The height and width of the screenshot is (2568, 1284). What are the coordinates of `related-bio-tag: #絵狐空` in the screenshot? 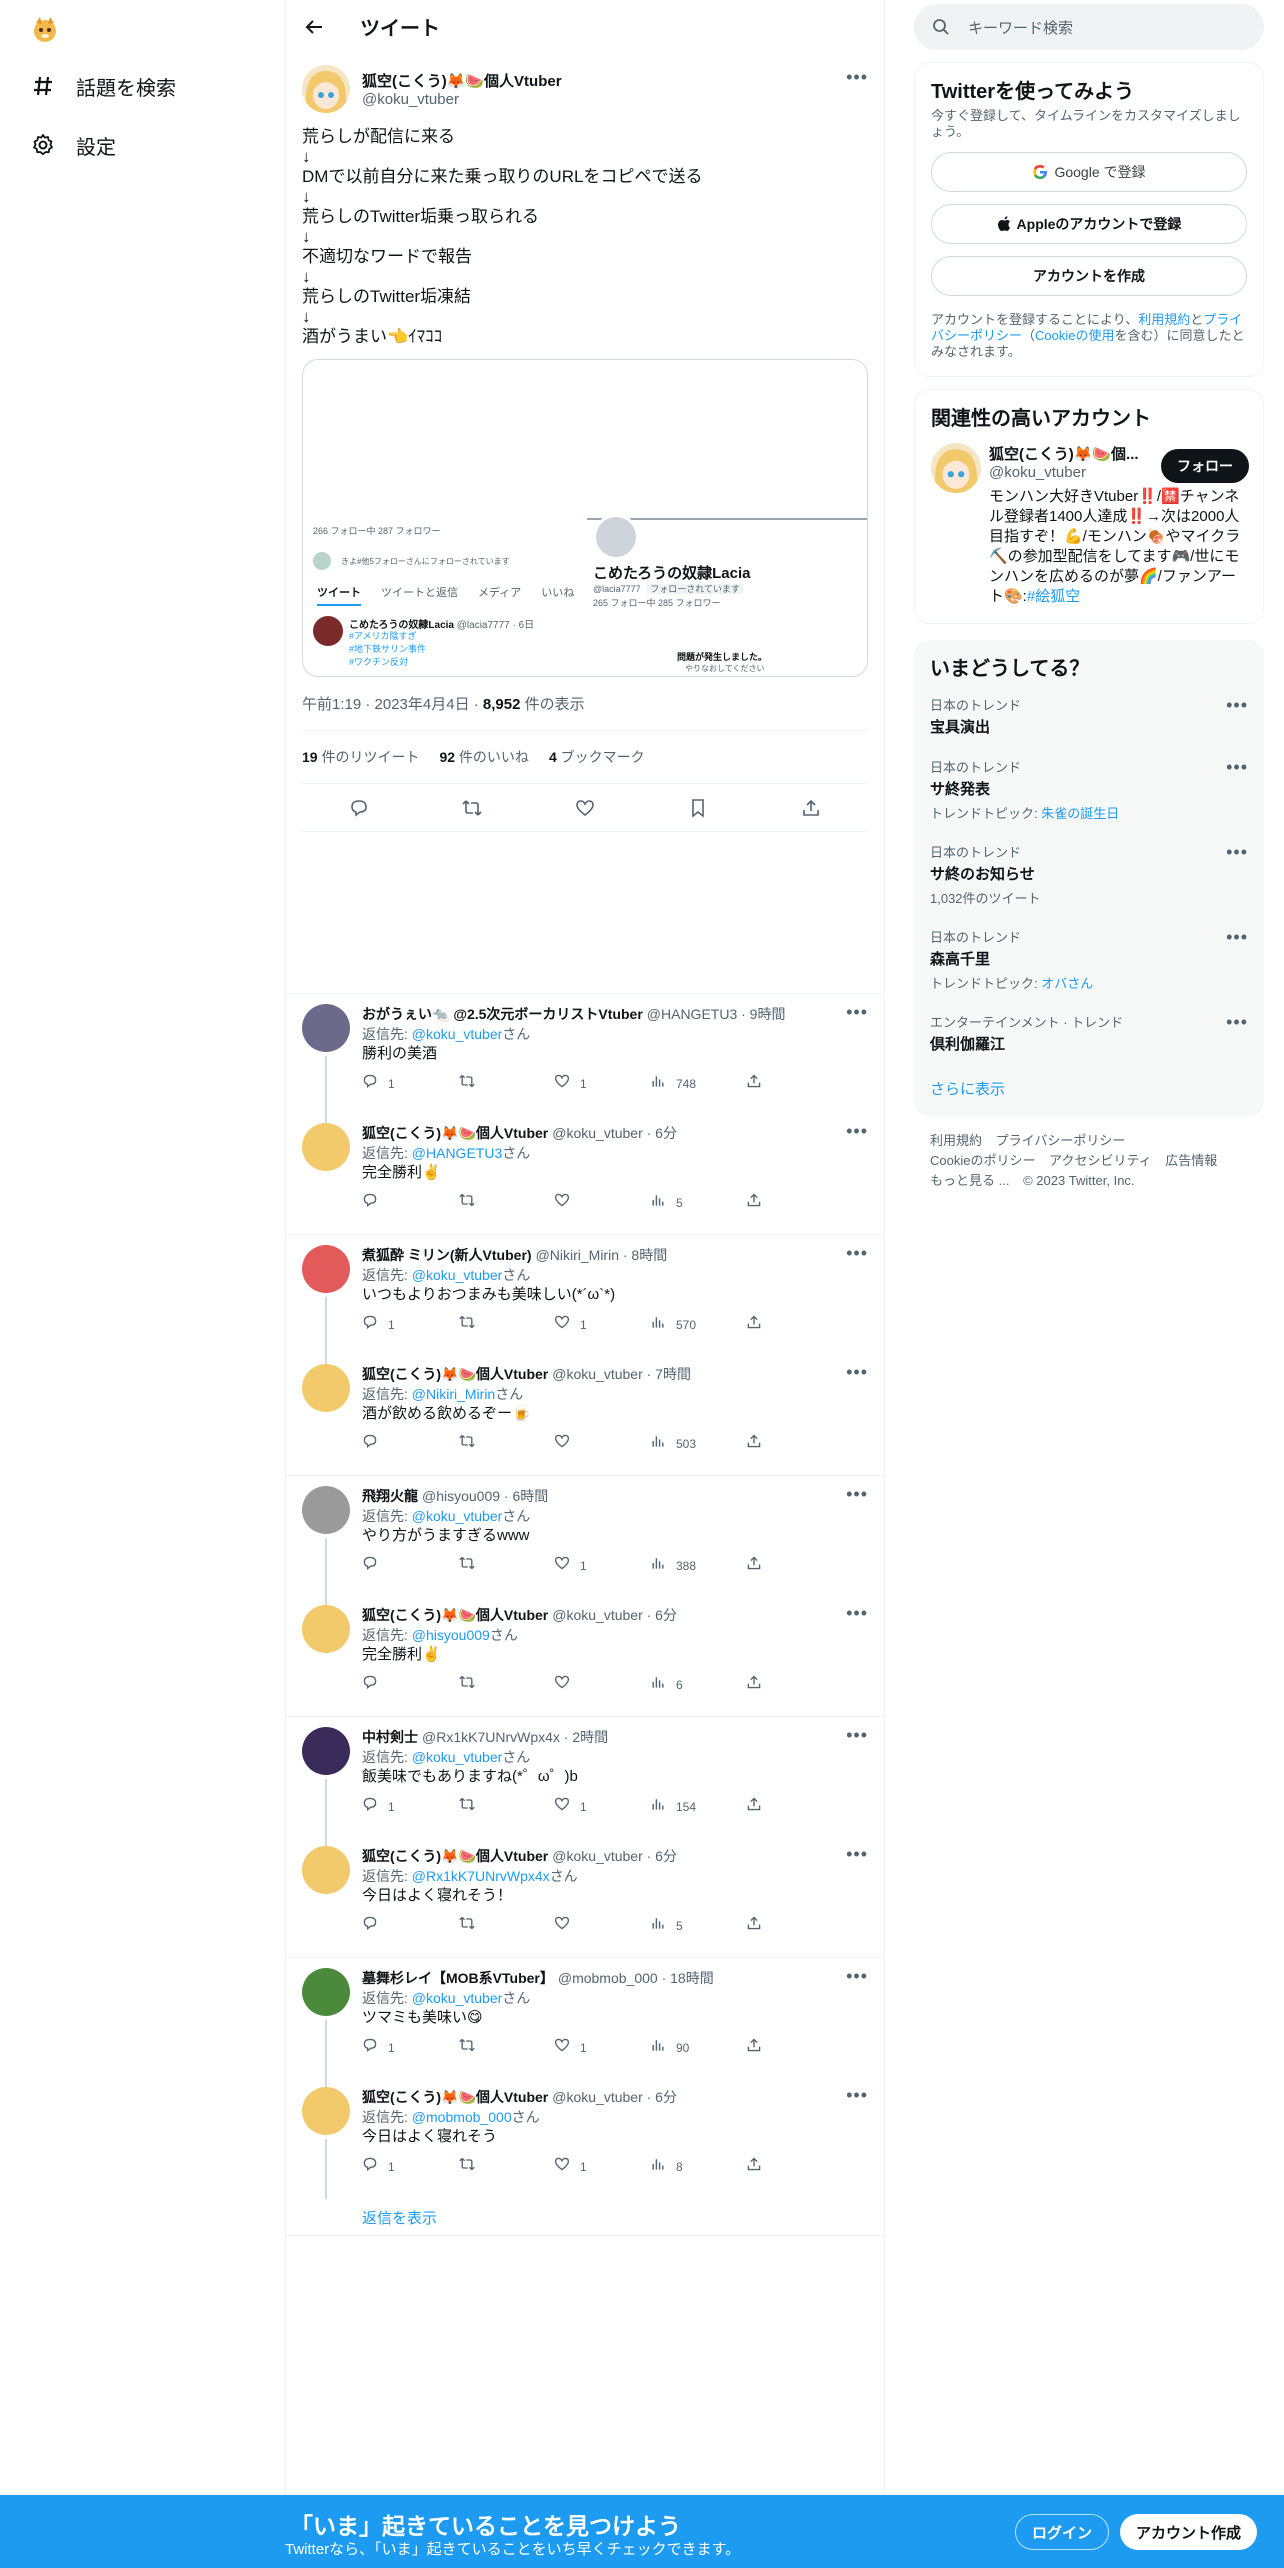 It's located at (1053, 596).